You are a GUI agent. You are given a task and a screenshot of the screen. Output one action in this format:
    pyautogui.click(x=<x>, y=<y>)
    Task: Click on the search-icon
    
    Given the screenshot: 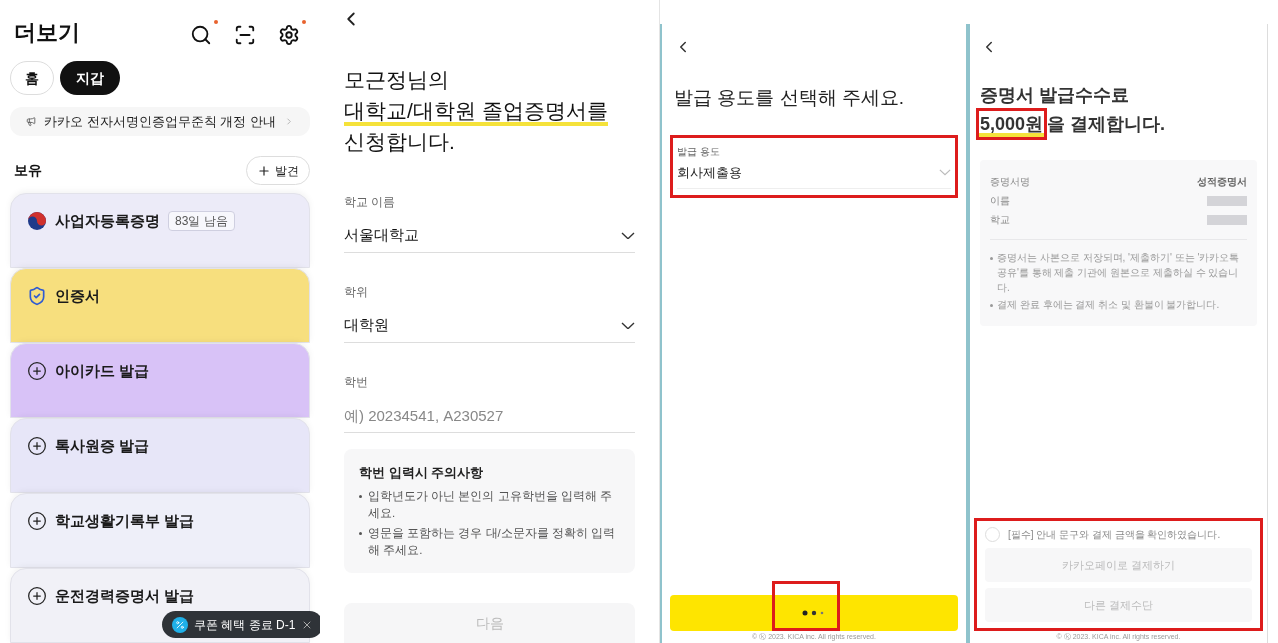 What is the action you would take?
    pyautogui.click(x=204, y=32)
    